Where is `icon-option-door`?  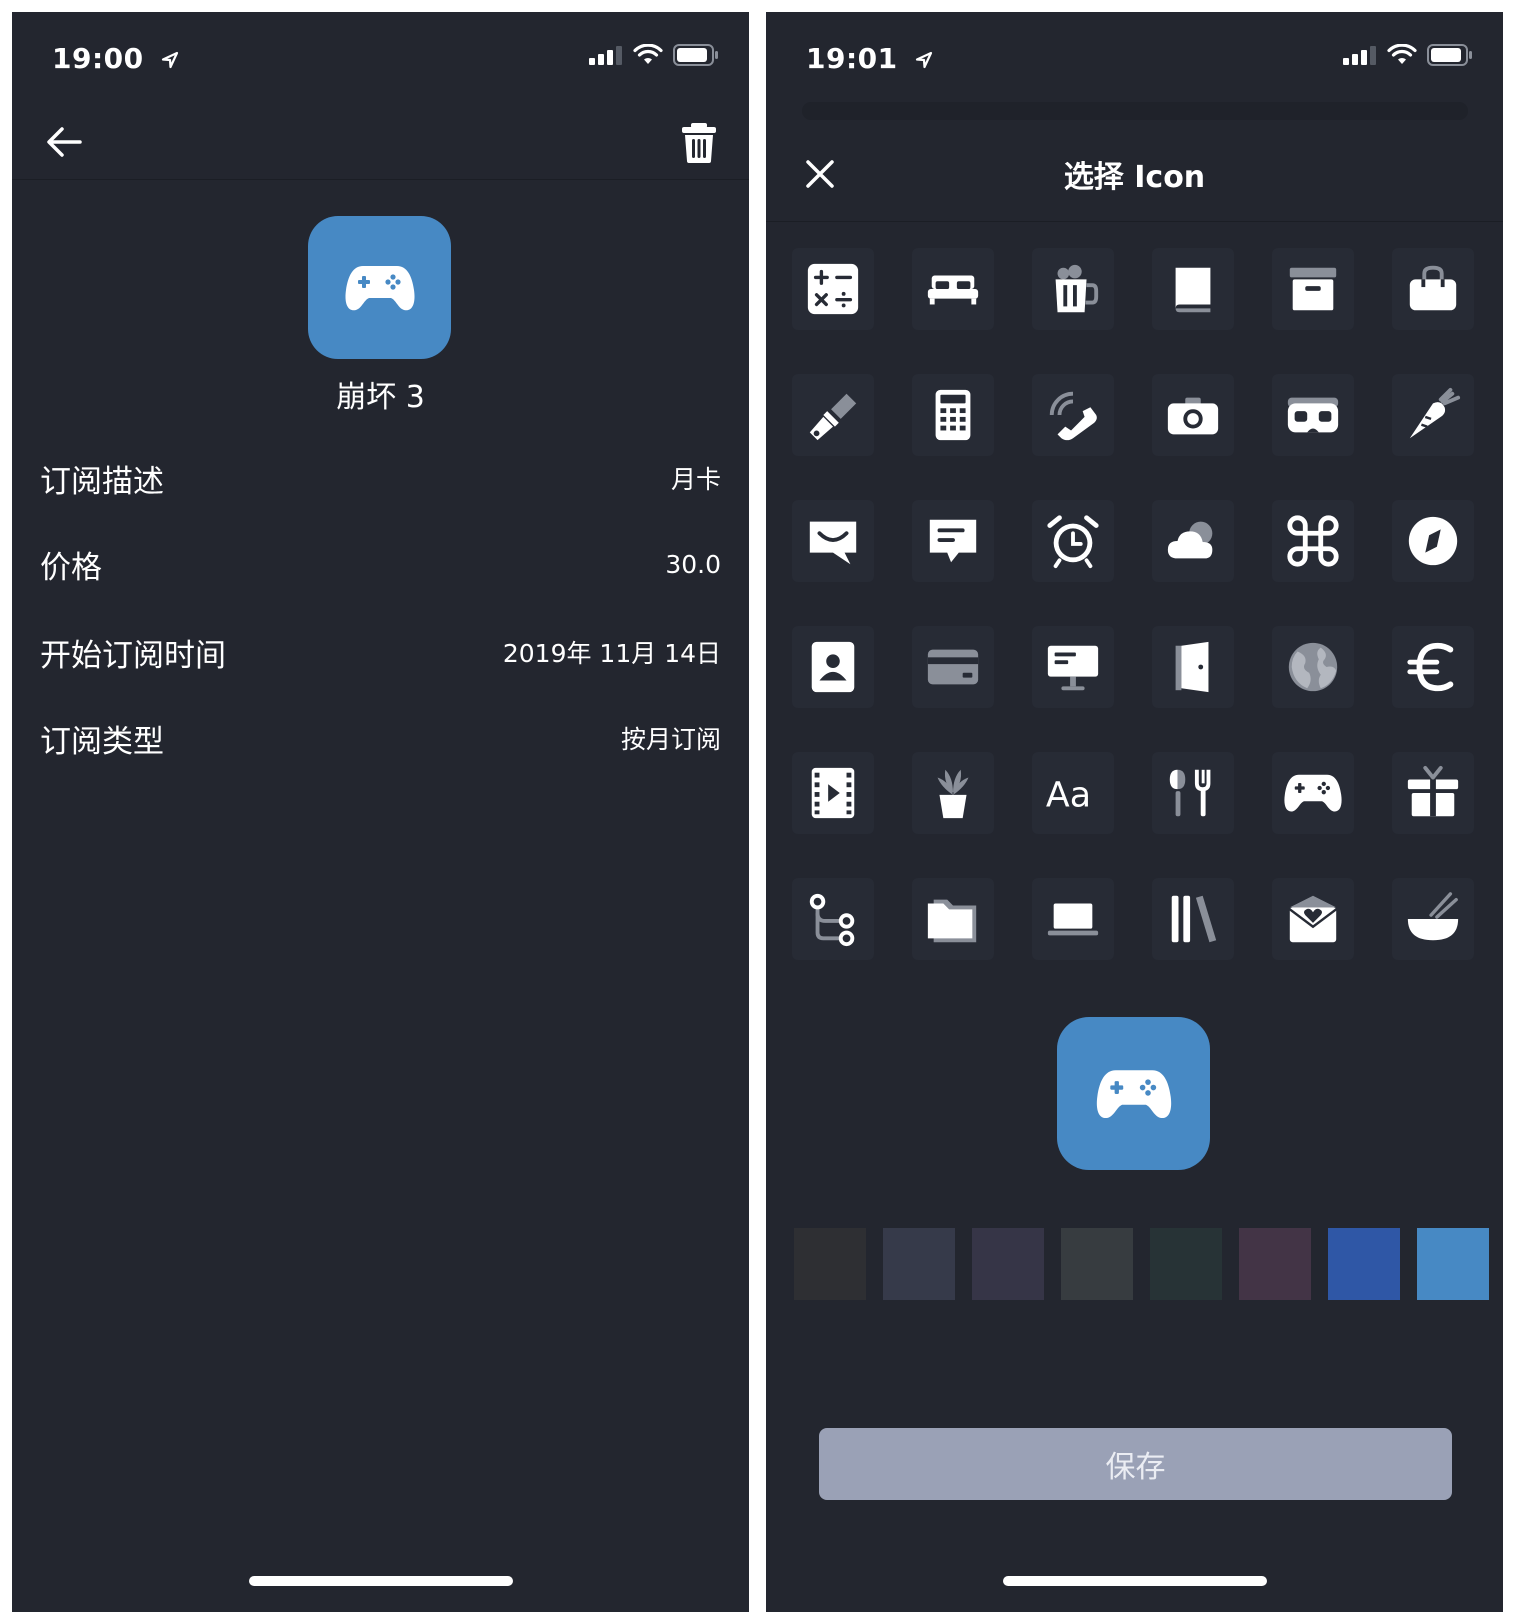
icon-option-door is located at coordinates (1193, 667).